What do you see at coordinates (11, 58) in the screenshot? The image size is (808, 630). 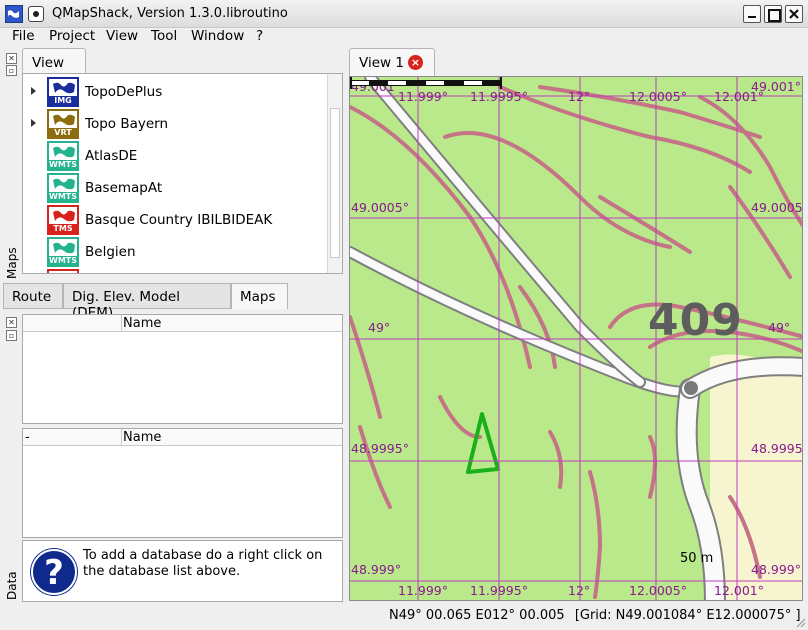 I see `dock-close-icon: ✕` at bounding box center [11, 58].